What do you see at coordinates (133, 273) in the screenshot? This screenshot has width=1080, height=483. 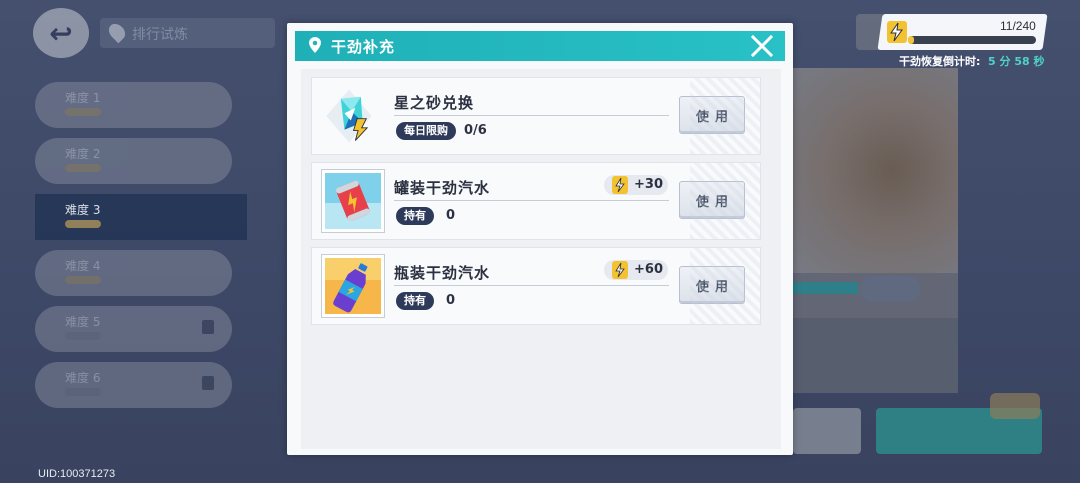 I see `level-item: 难度 4` at bounding box center [133, 273].